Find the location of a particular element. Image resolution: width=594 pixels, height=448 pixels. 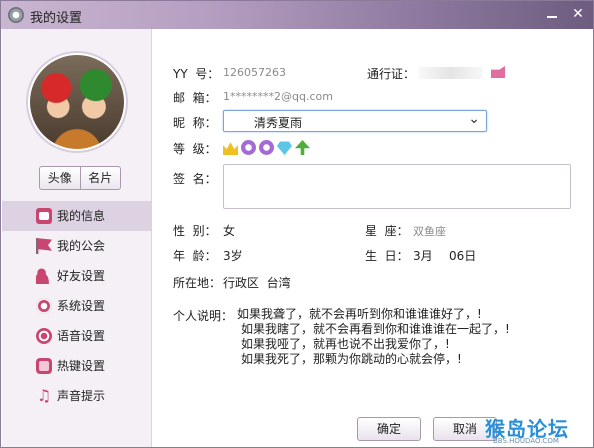

close-button: ✕ is located at coordinates (578, 14).